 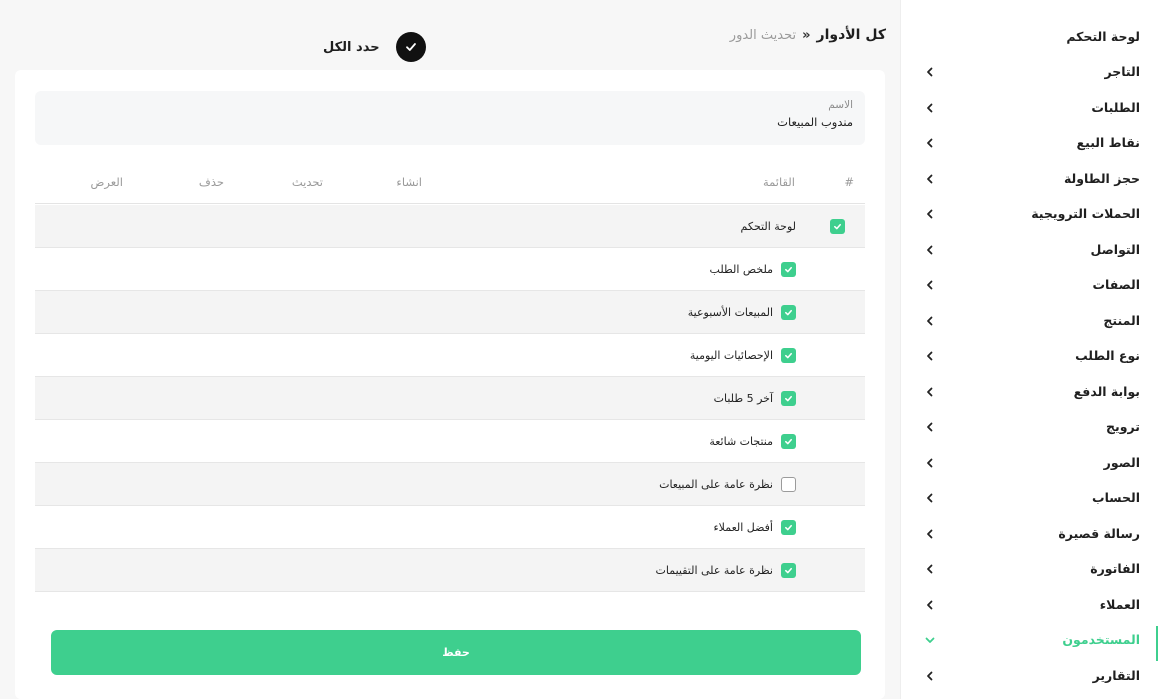 What do you see at coordinates (743, 527) in the screenshot?
I see `permission-label: أفضل العملاء` at bounding box center [743, 527].